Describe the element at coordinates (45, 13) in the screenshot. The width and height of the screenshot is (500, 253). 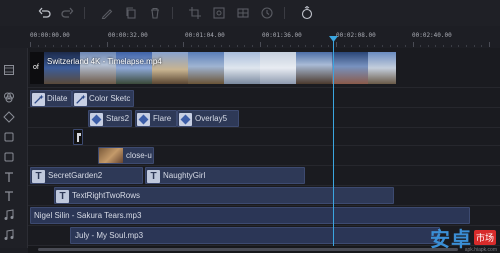
I see `undo-icon` at that location.